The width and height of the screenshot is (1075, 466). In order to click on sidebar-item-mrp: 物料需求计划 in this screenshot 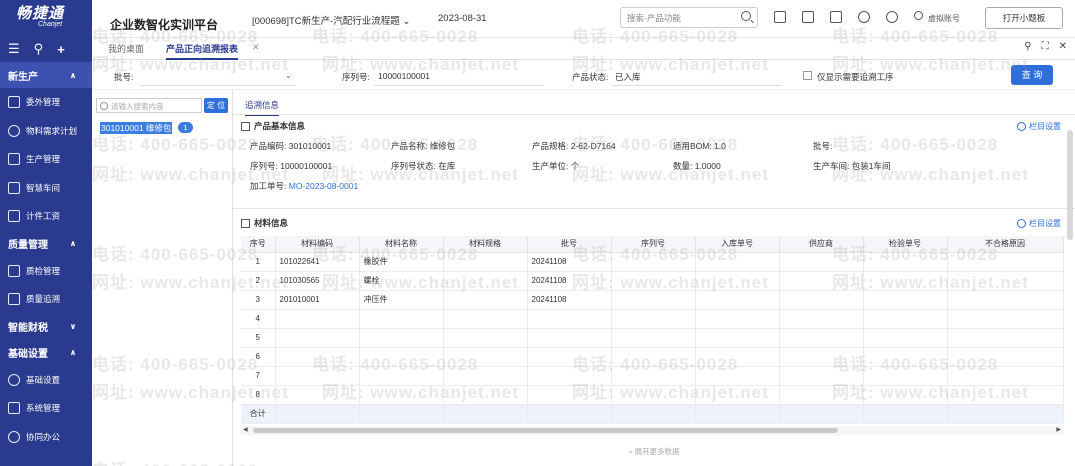, I will do `click(46, 131)`.